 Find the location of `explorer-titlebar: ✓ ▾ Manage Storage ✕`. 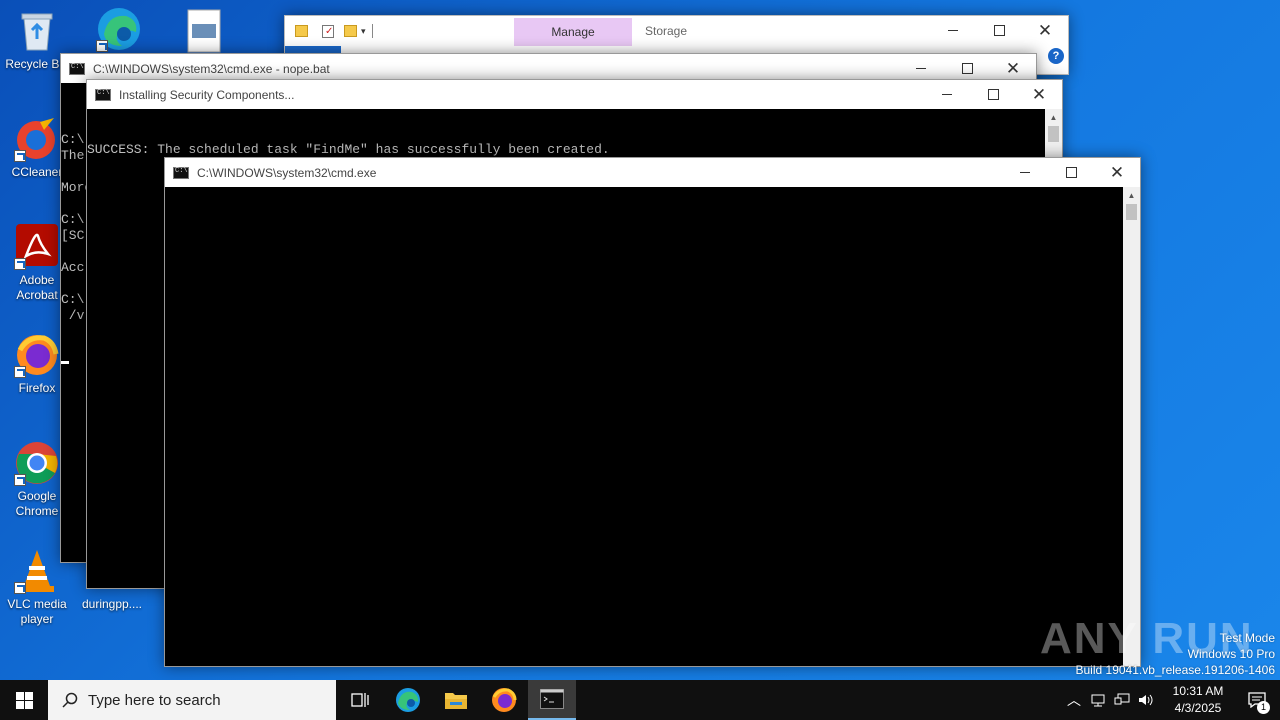

explorer-titlebar: ✓ ▾ Manage Storage ✕ is located at coordinates (676, 31).